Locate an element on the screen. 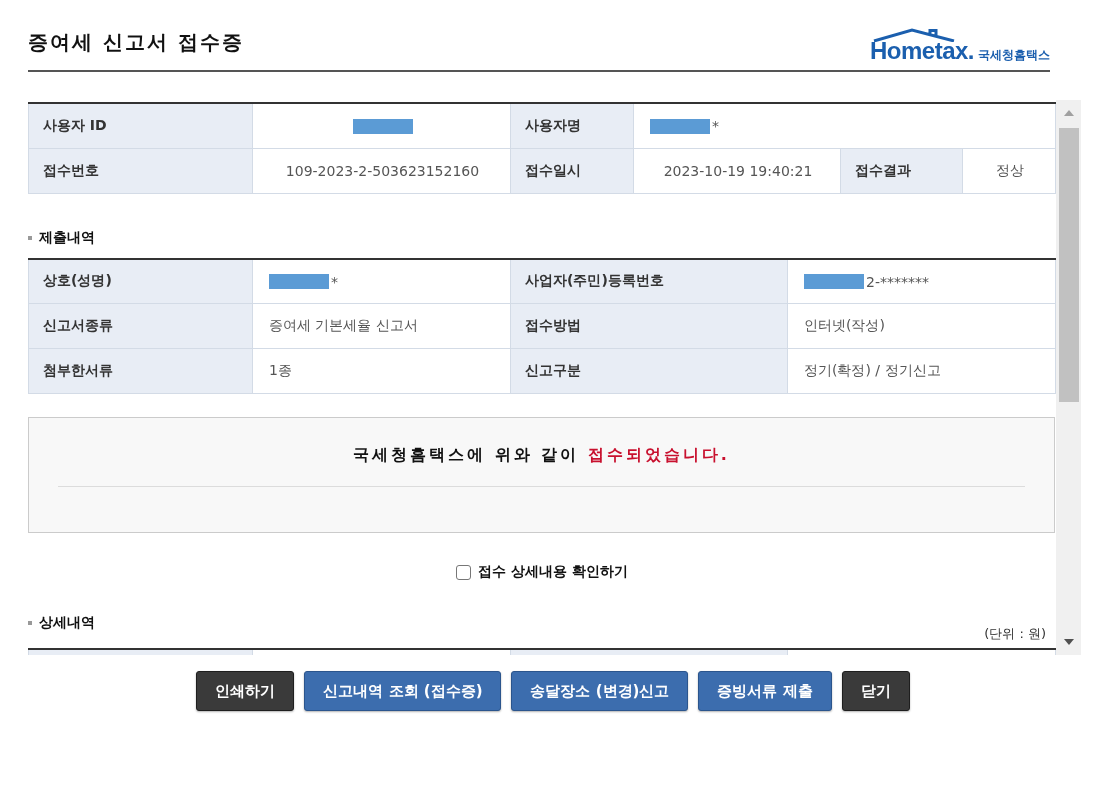 The image size is (1106, 787). label-cell: 접수일시 is located at coordinates (572, 170).